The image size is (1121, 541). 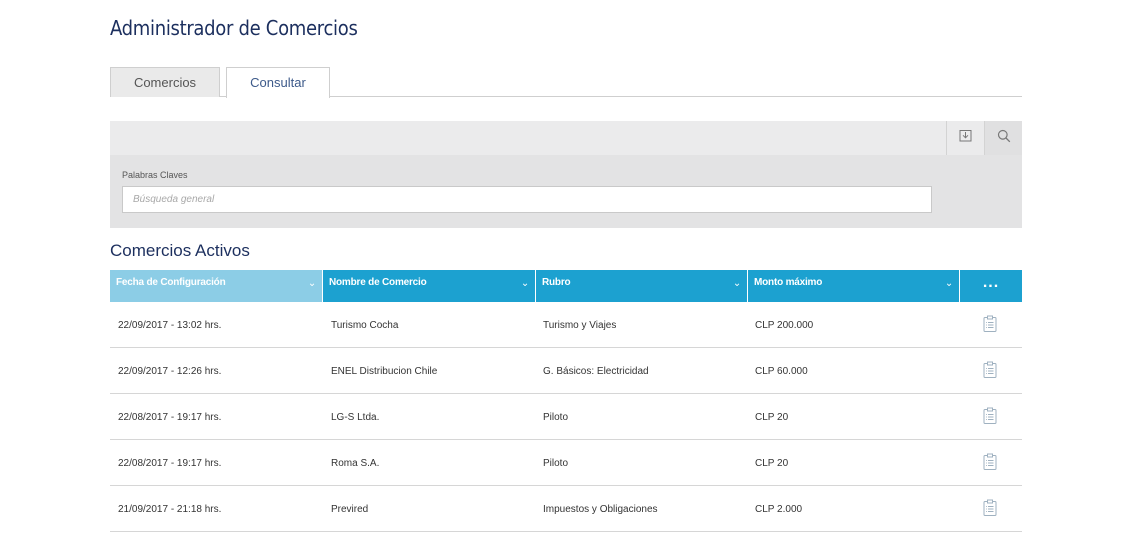 I want to click on search-icon, so click(x=1004, y=138).